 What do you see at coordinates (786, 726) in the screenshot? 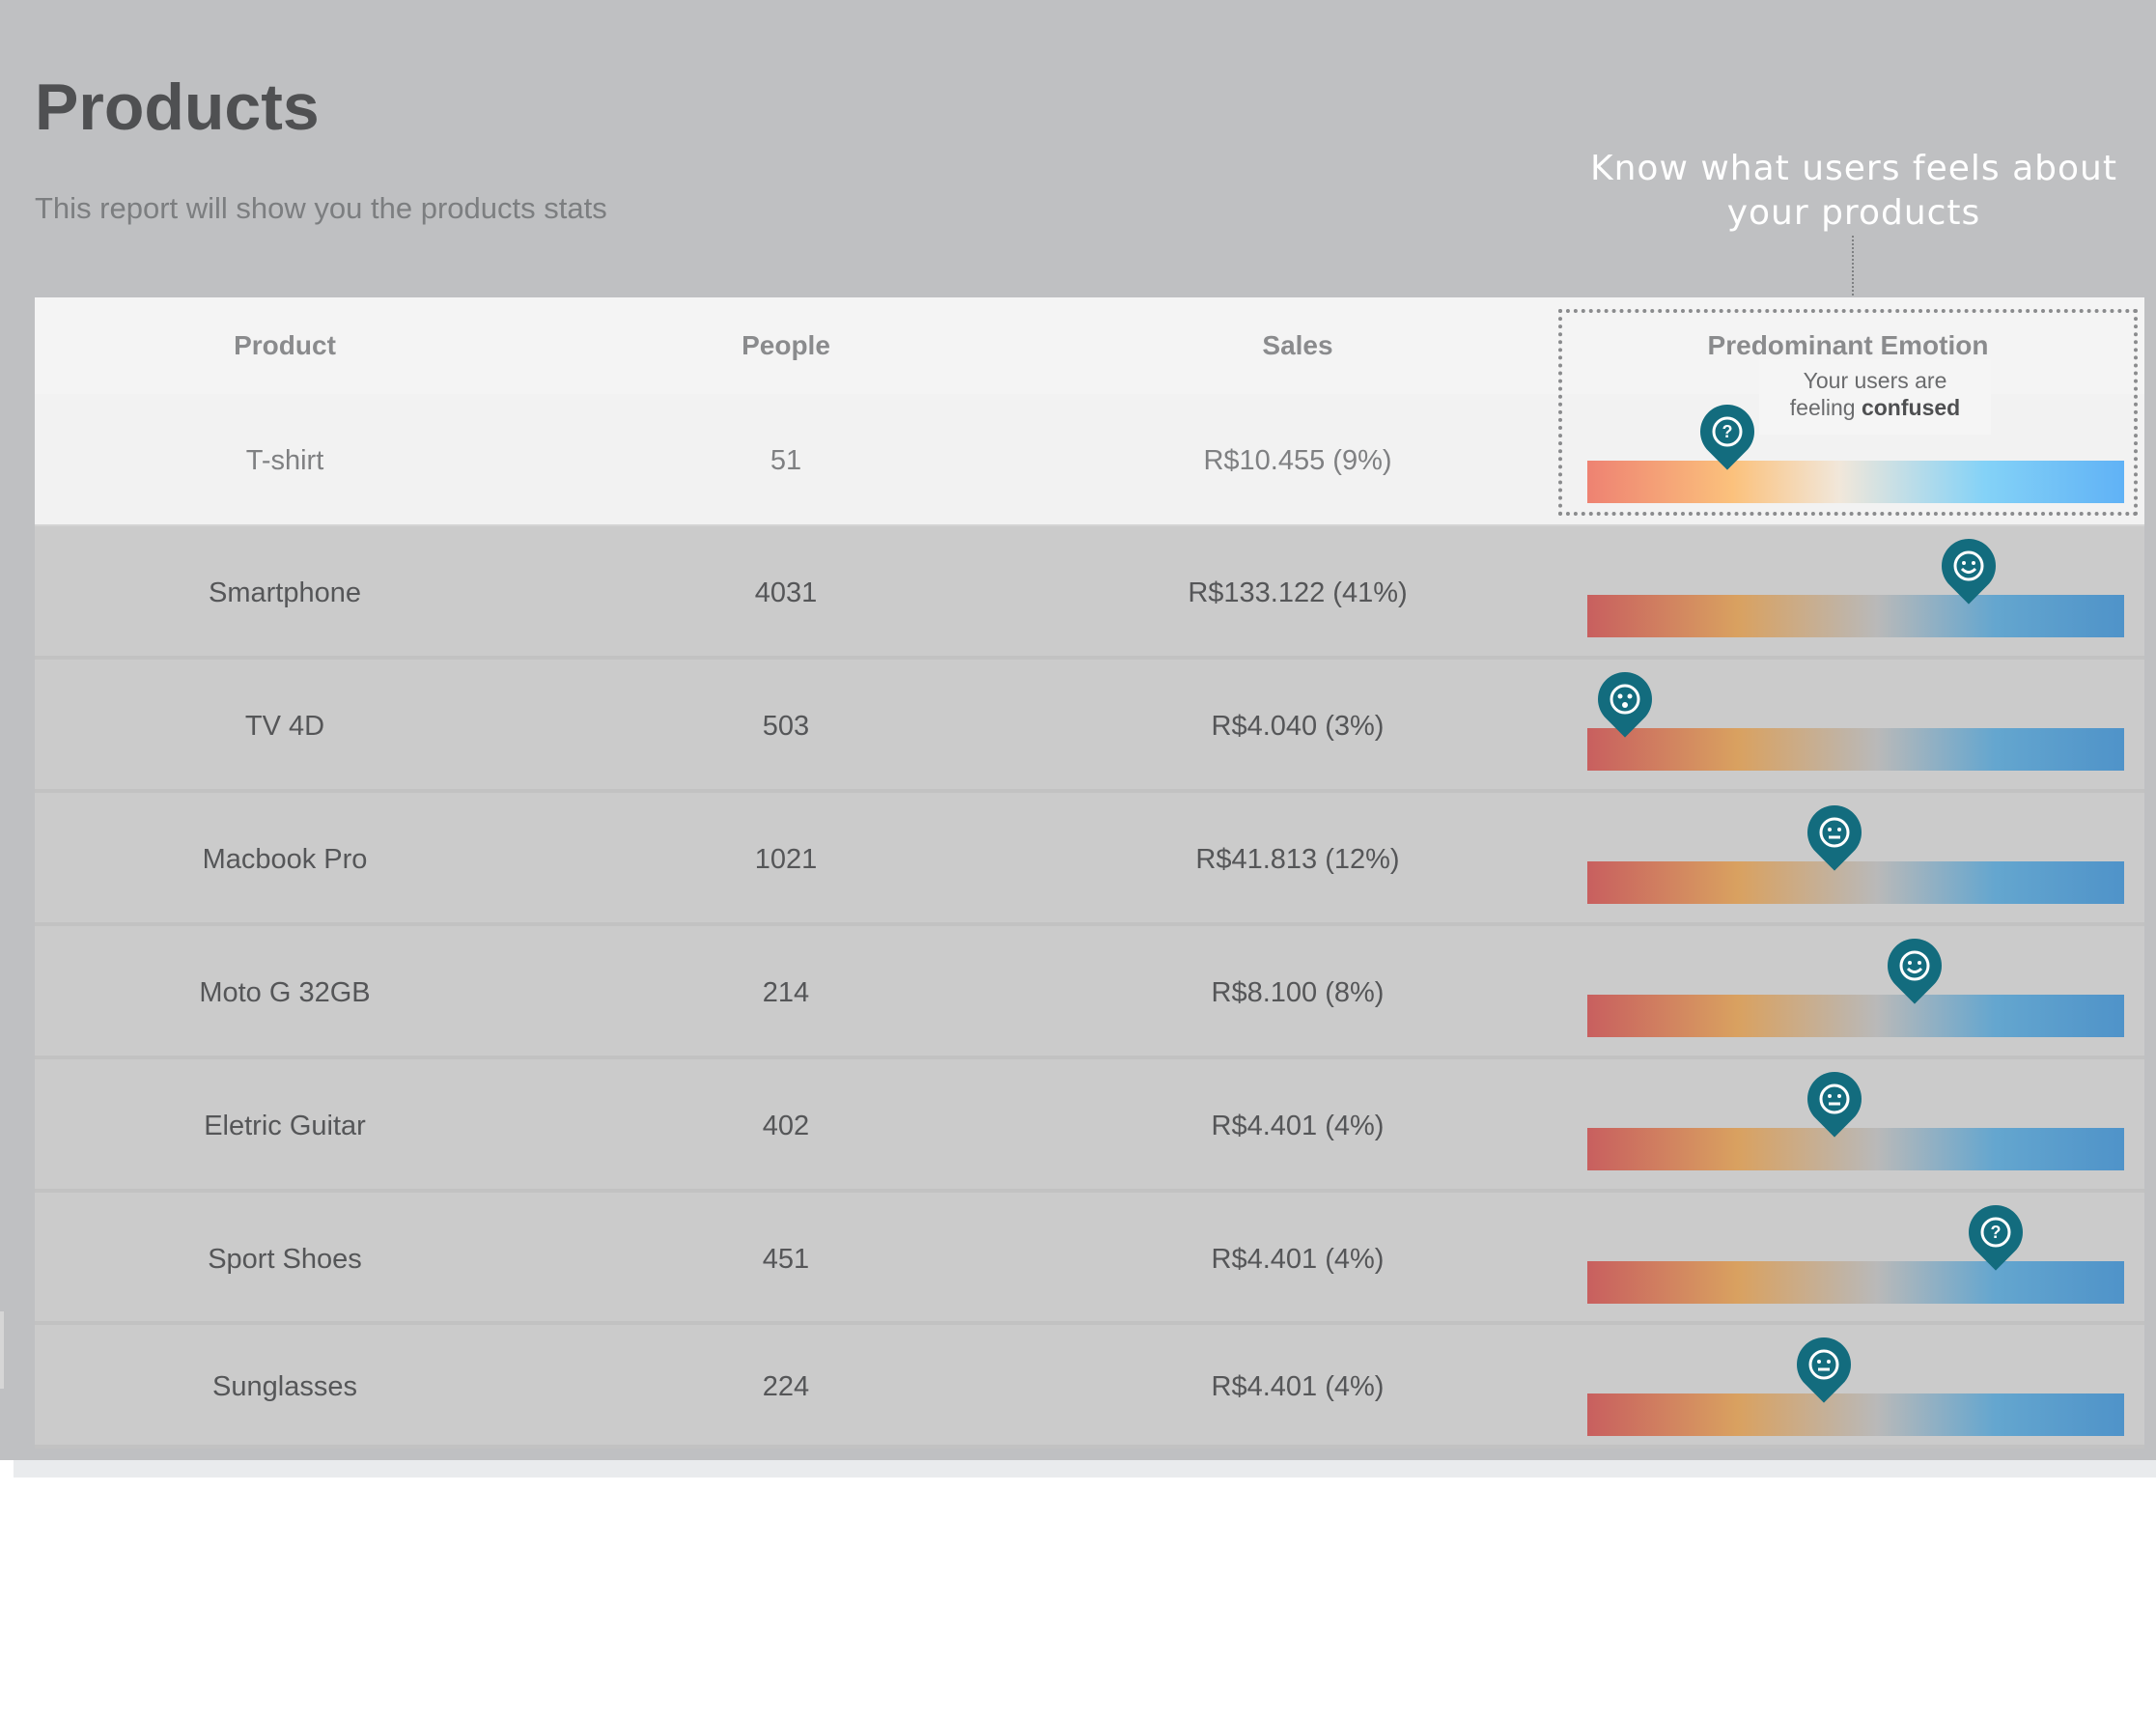
I see `people-cell: 503` at bounding box center [786, 726].